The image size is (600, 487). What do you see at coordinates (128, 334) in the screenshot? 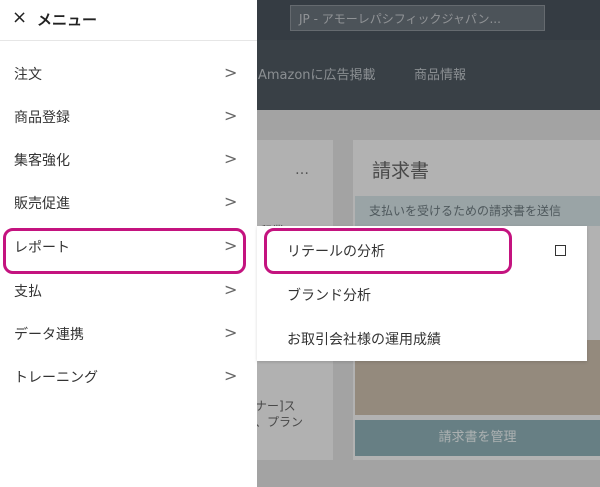
I see `menu-item-data-integration: データ連携 >` at bounding box center [128, 334].